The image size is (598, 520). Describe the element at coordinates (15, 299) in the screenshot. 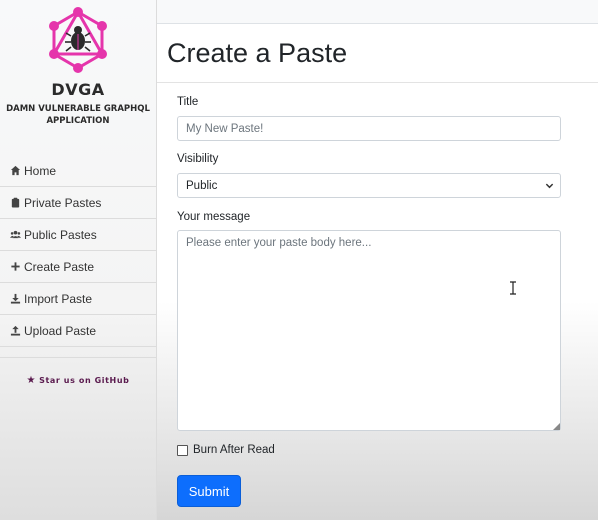

I see `download-icon` at that location.